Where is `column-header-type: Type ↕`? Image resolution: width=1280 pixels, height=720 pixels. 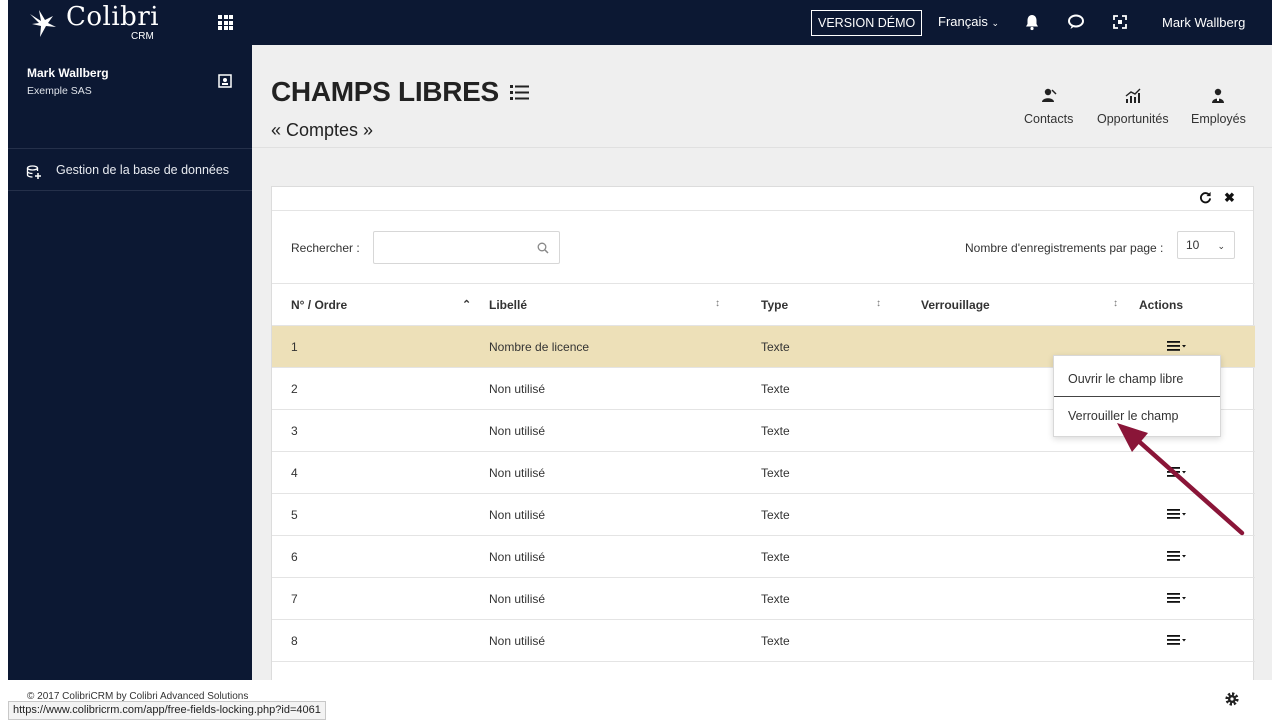
column-header-type: Type ↕ is located at coordinates (841, 304).